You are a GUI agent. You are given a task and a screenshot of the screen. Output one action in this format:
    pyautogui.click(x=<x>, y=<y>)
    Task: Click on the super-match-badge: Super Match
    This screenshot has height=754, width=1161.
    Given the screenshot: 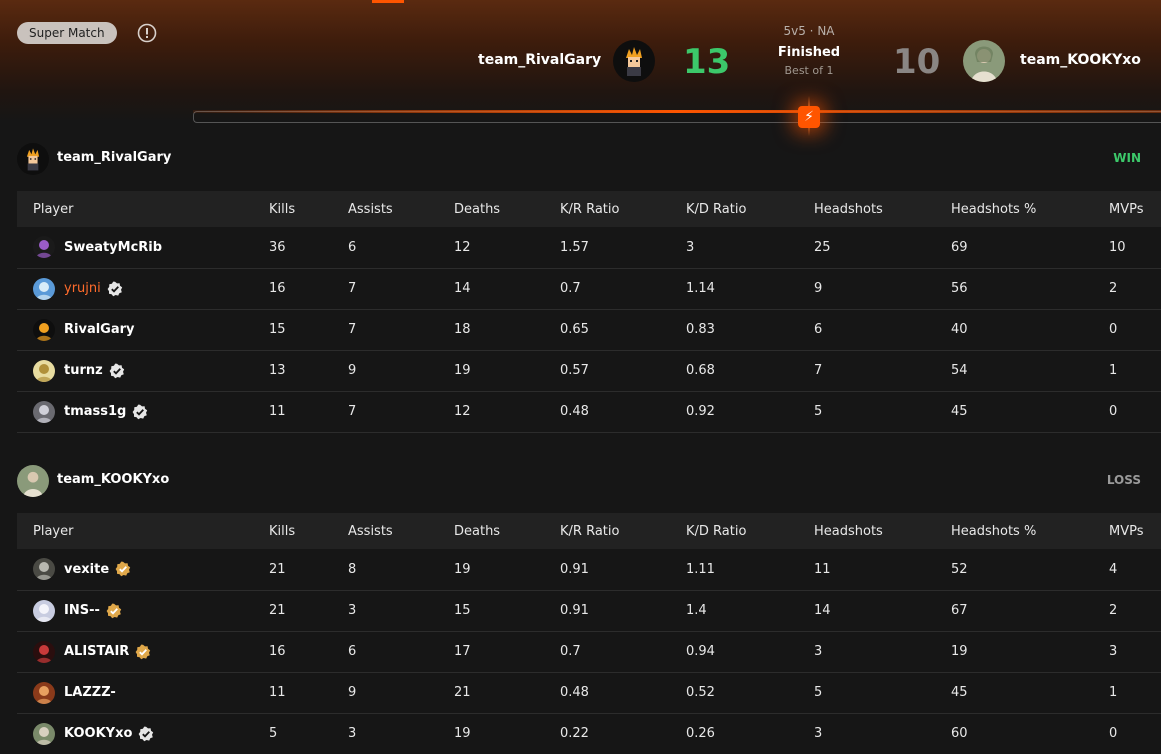 What is the action you would take?
    pyautogui.click(x=67, y=33)
    